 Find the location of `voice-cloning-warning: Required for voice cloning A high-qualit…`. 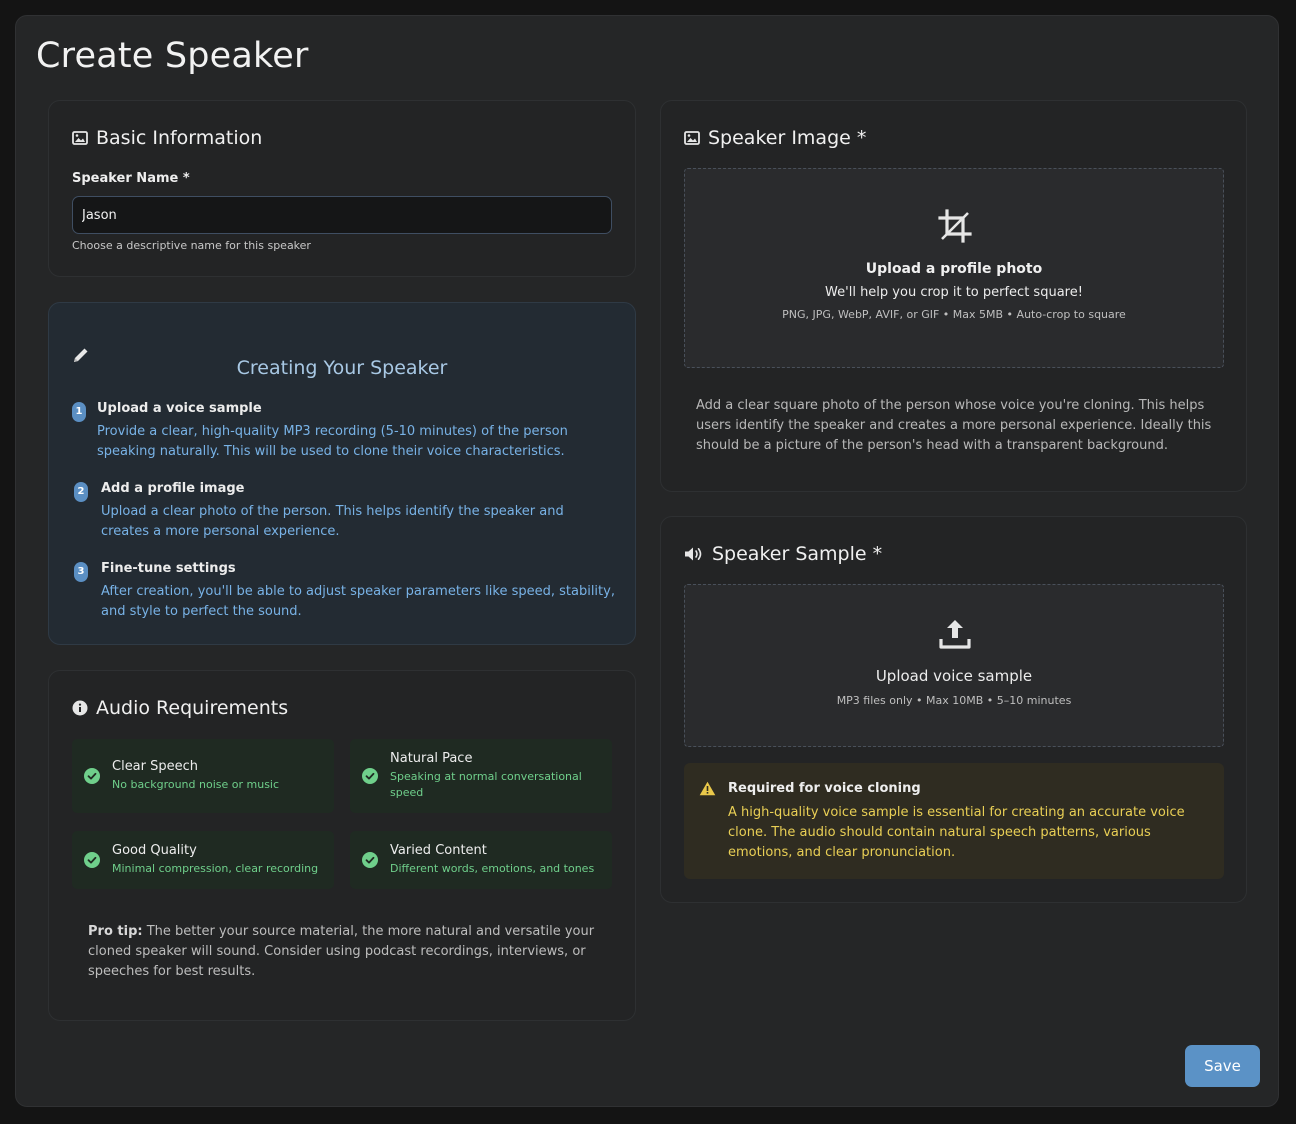

voice-cloning-warning: Required for voice cloning A high-qualit… is located at coordinates (954, 821).